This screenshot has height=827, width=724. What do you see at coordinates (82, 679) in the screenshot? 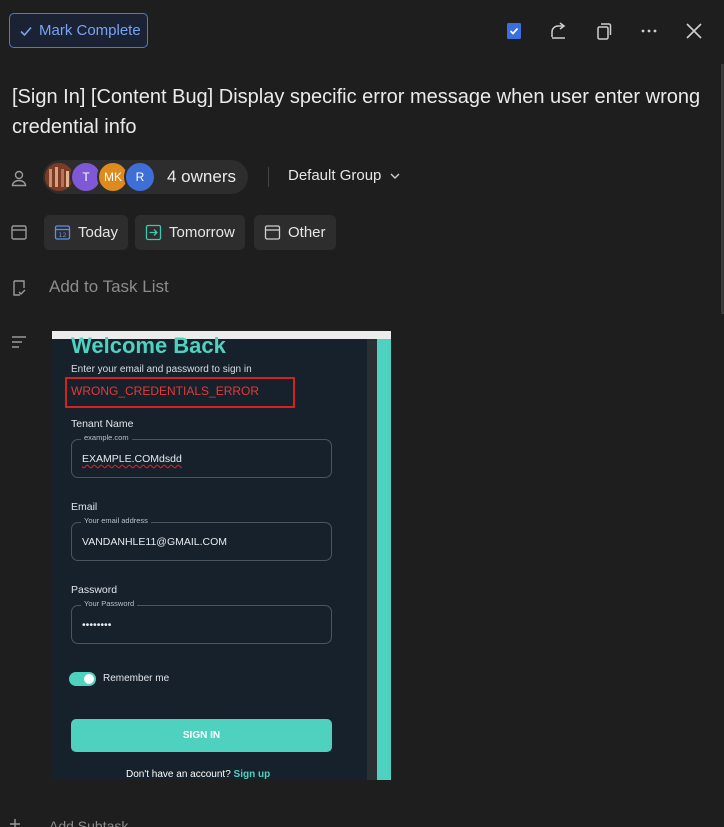
I see `remember-toggle` at bounding box center [82, 679].